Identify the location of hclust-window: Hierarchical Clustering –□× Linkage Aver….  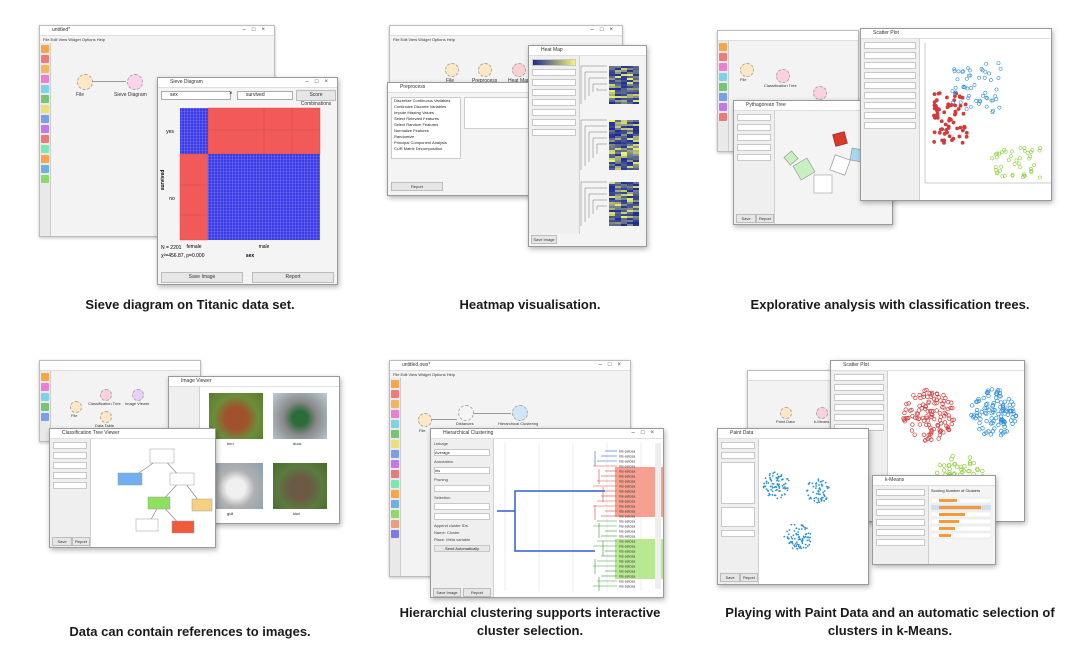
(547, 513).